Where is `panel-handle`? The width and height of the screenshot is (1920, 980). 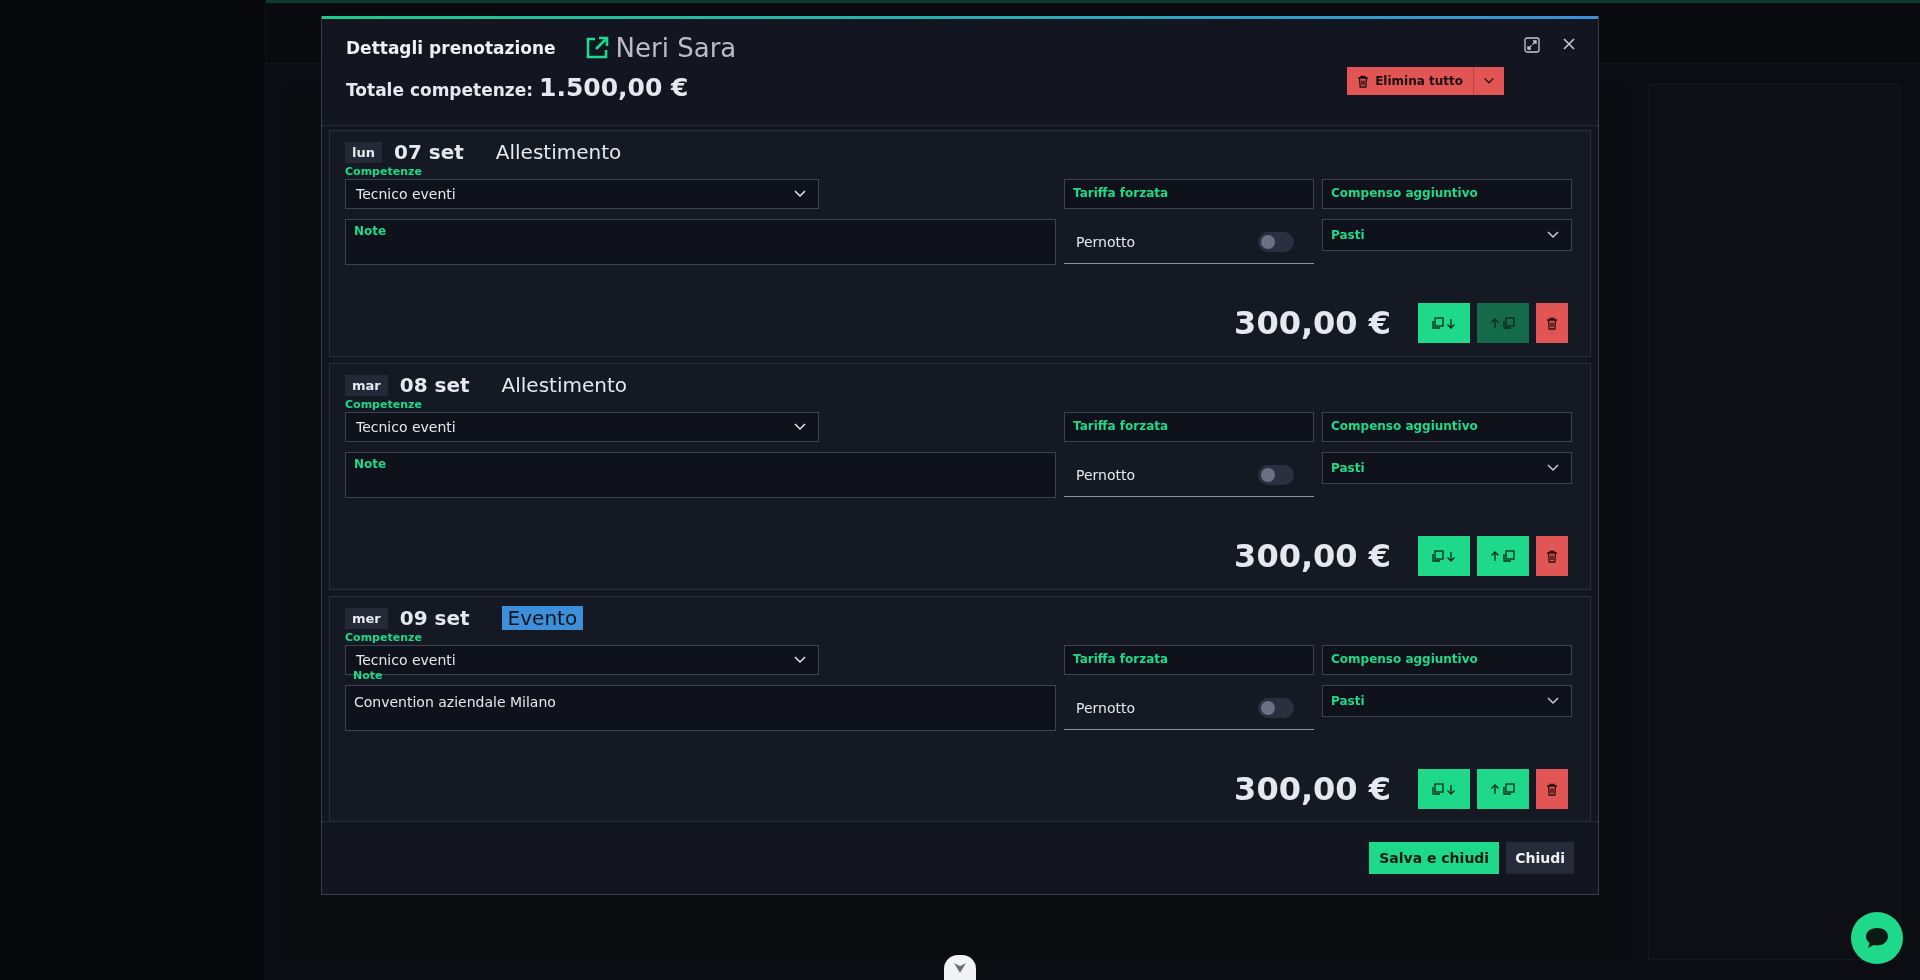
panel-handle is located at coordinates (960, 967).